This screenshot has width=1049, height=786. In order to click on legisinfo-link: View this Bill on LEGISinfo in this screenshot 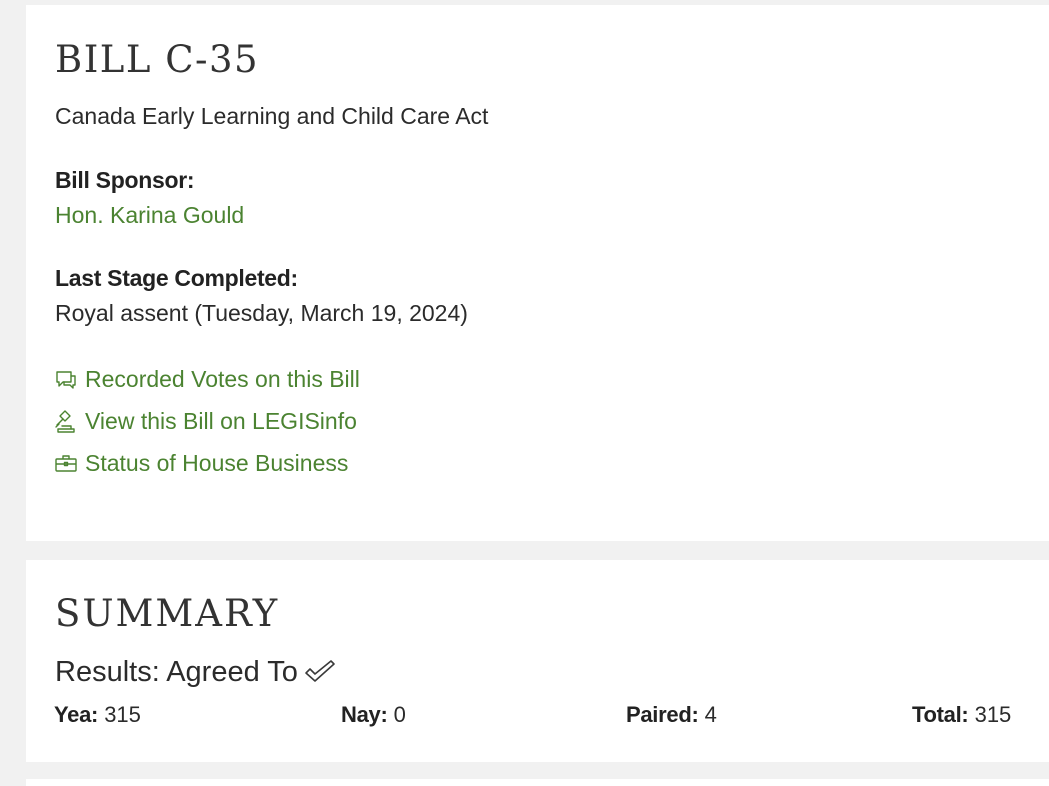, I will do `click(205, 421)`.